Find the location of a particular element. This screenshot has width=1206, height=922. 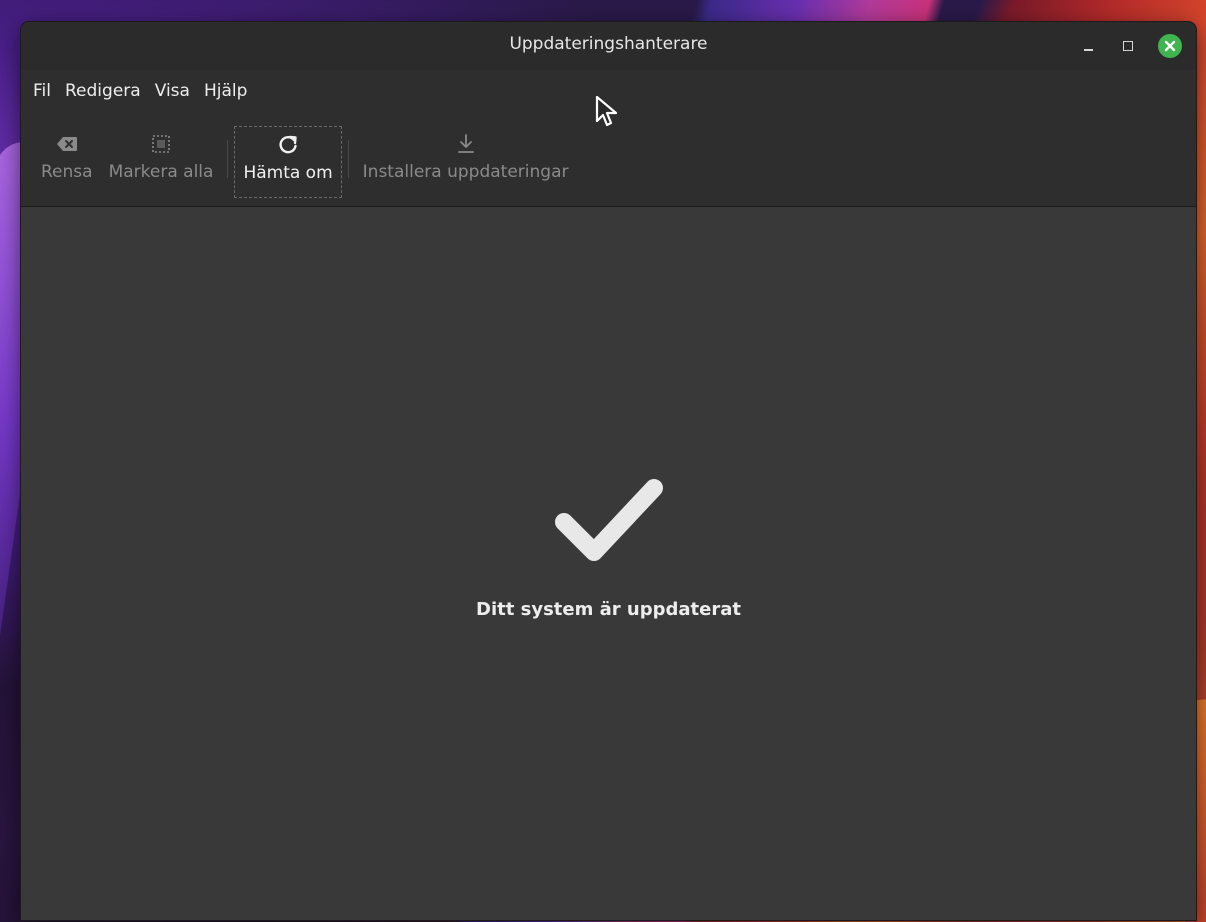

clear-button: Rensa is located at coordinates (67, 162).